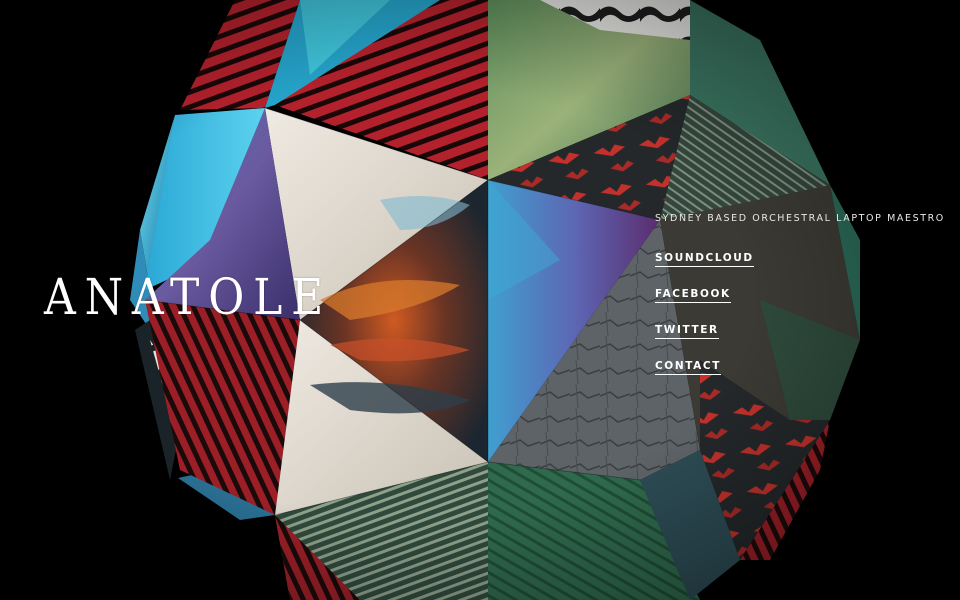 This screenshot has width=960, height=600. Describe the element at coordinates (188, 297) in the screenshot. I see `site-logo: ANATOLE` at that location.